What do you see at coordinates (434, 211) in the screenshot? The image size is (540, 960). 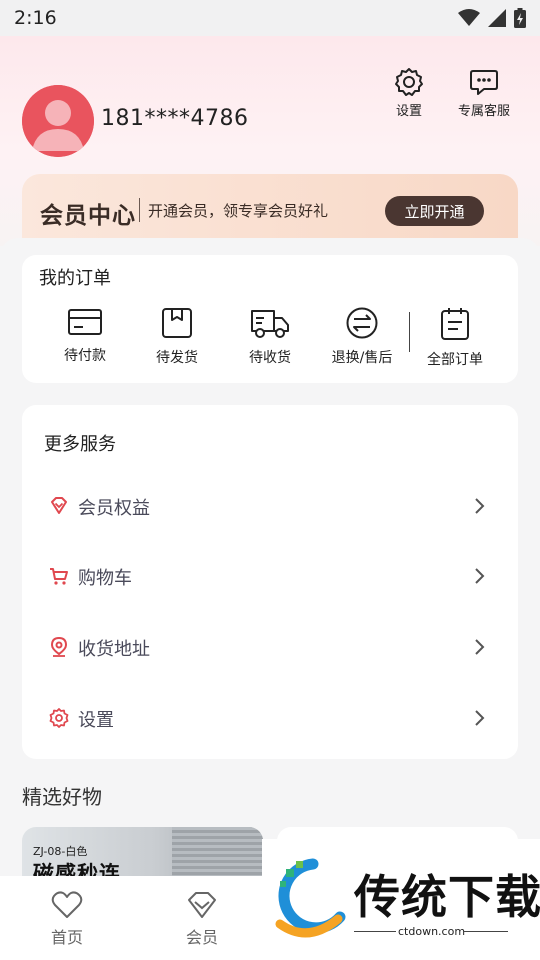 I see `open-vip-button: 立即开通` at bounding box center [434, 211].